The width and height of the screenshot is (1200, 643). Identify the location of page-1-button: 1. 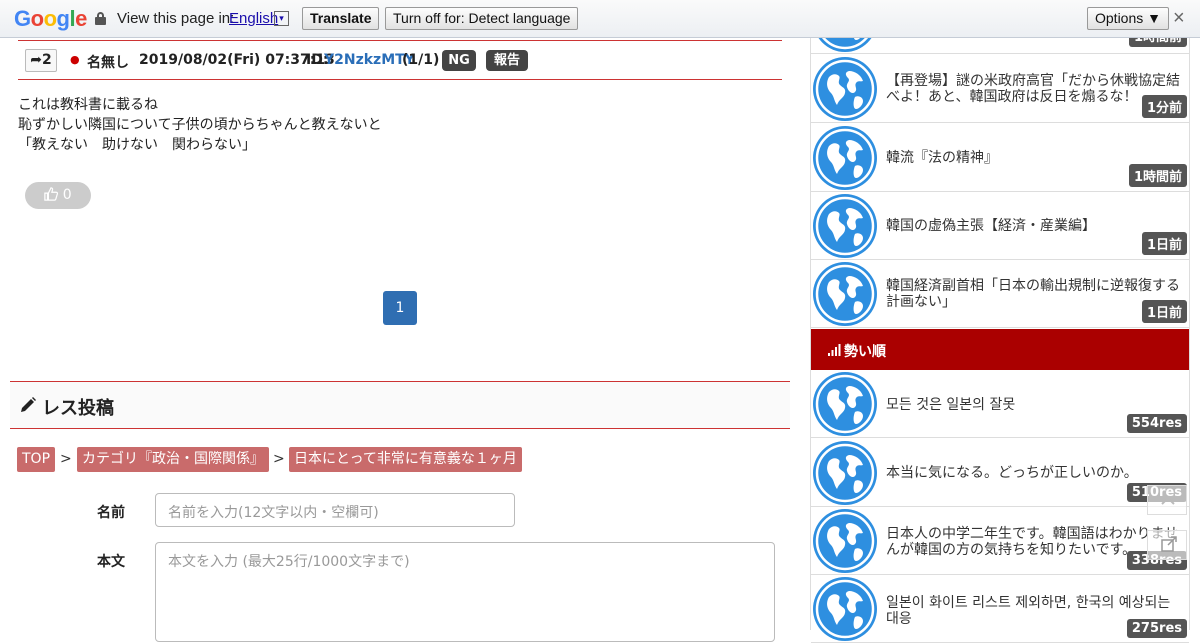
(400, 308).